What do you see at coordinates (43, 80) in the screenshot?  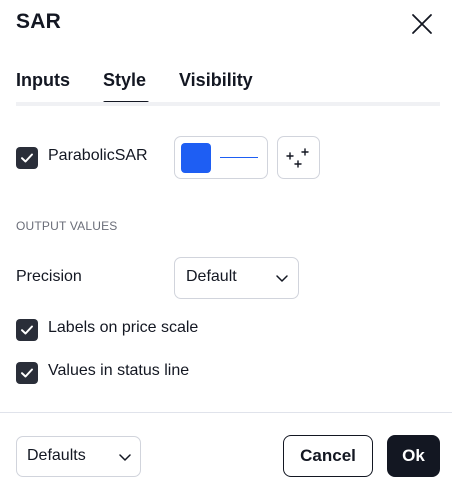 I see `tab-inputs: Inputs` at bounding box center [43, 80].